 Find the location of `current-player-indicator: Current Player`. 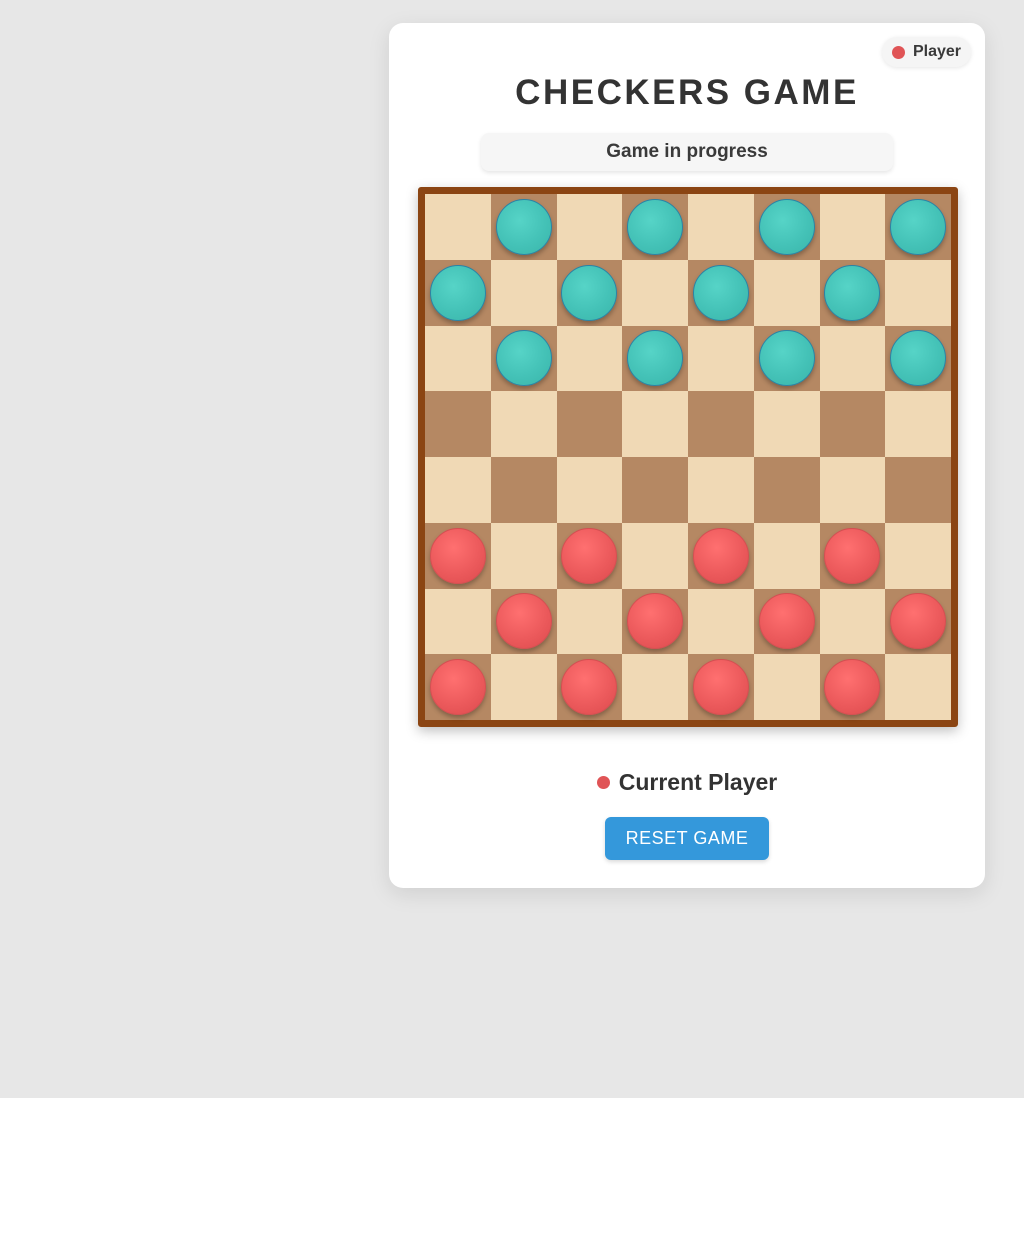

current-player-indicator: Current Player is located at coordinates (687, 782).